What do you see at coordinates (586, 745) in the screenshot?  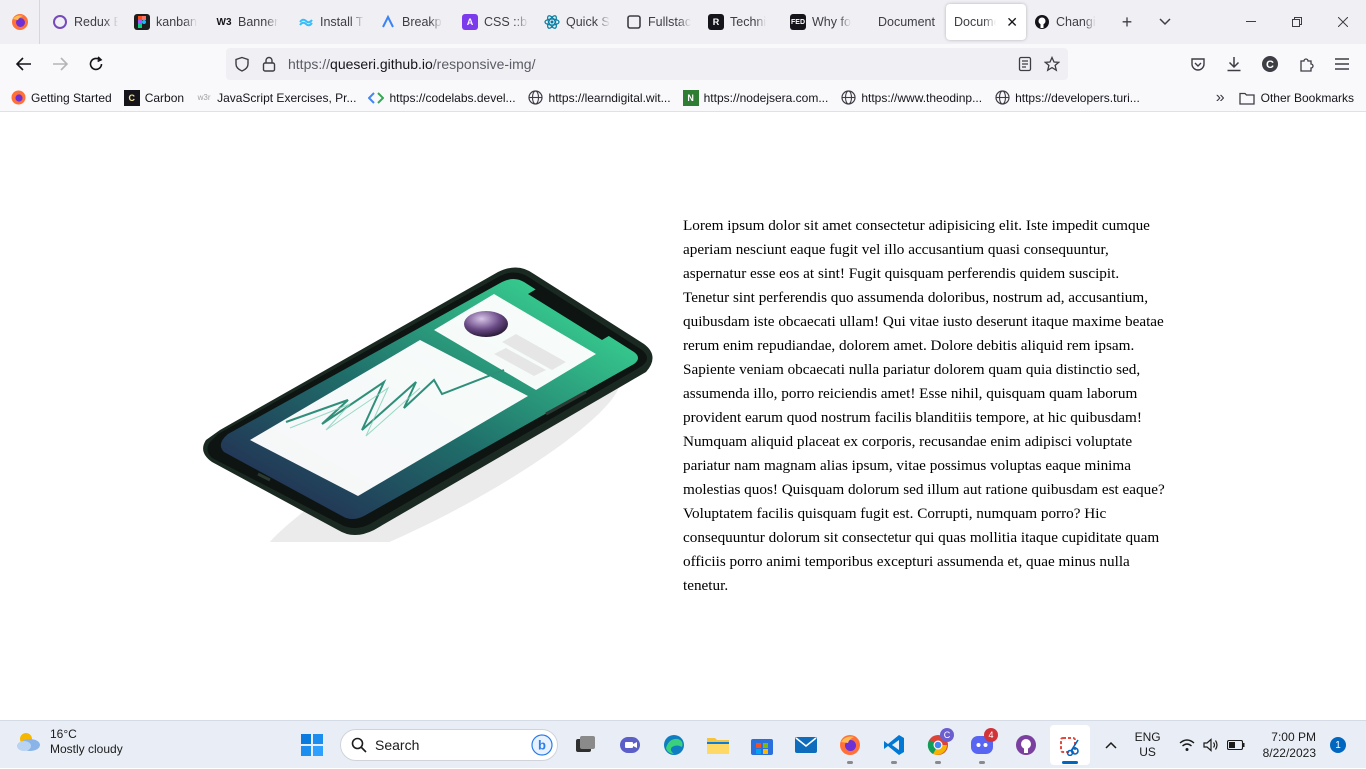 I see `task-view-button` at bounding box center [586, 745].